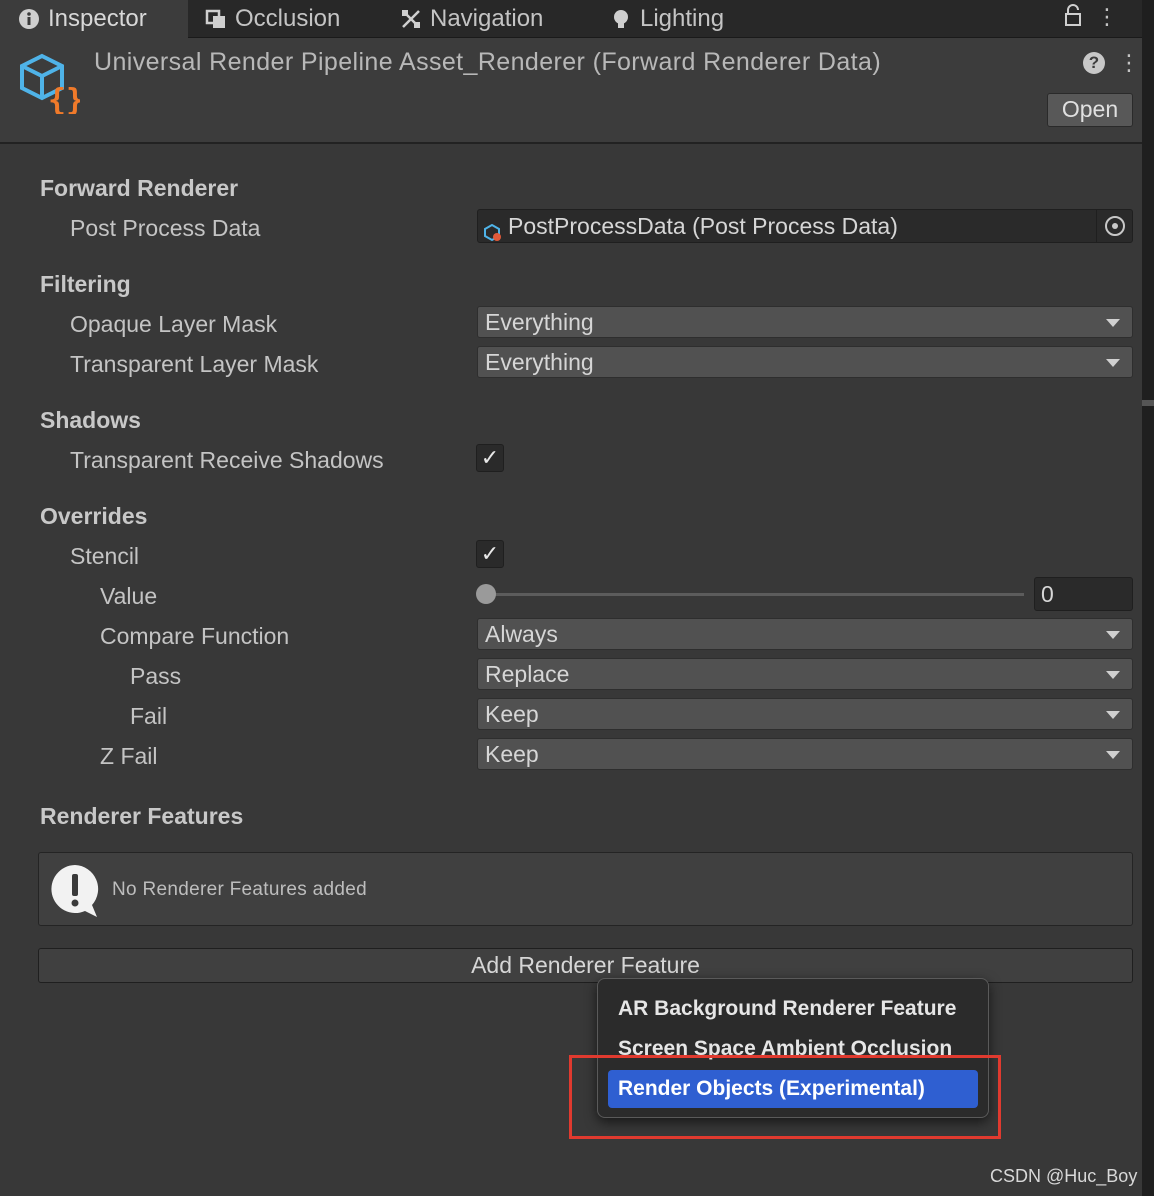 The height and width of the screenshot is (1196, 1154). Describe the element at coordinates (75, 890) in the screenshot. I see `warning-icon` at that location.